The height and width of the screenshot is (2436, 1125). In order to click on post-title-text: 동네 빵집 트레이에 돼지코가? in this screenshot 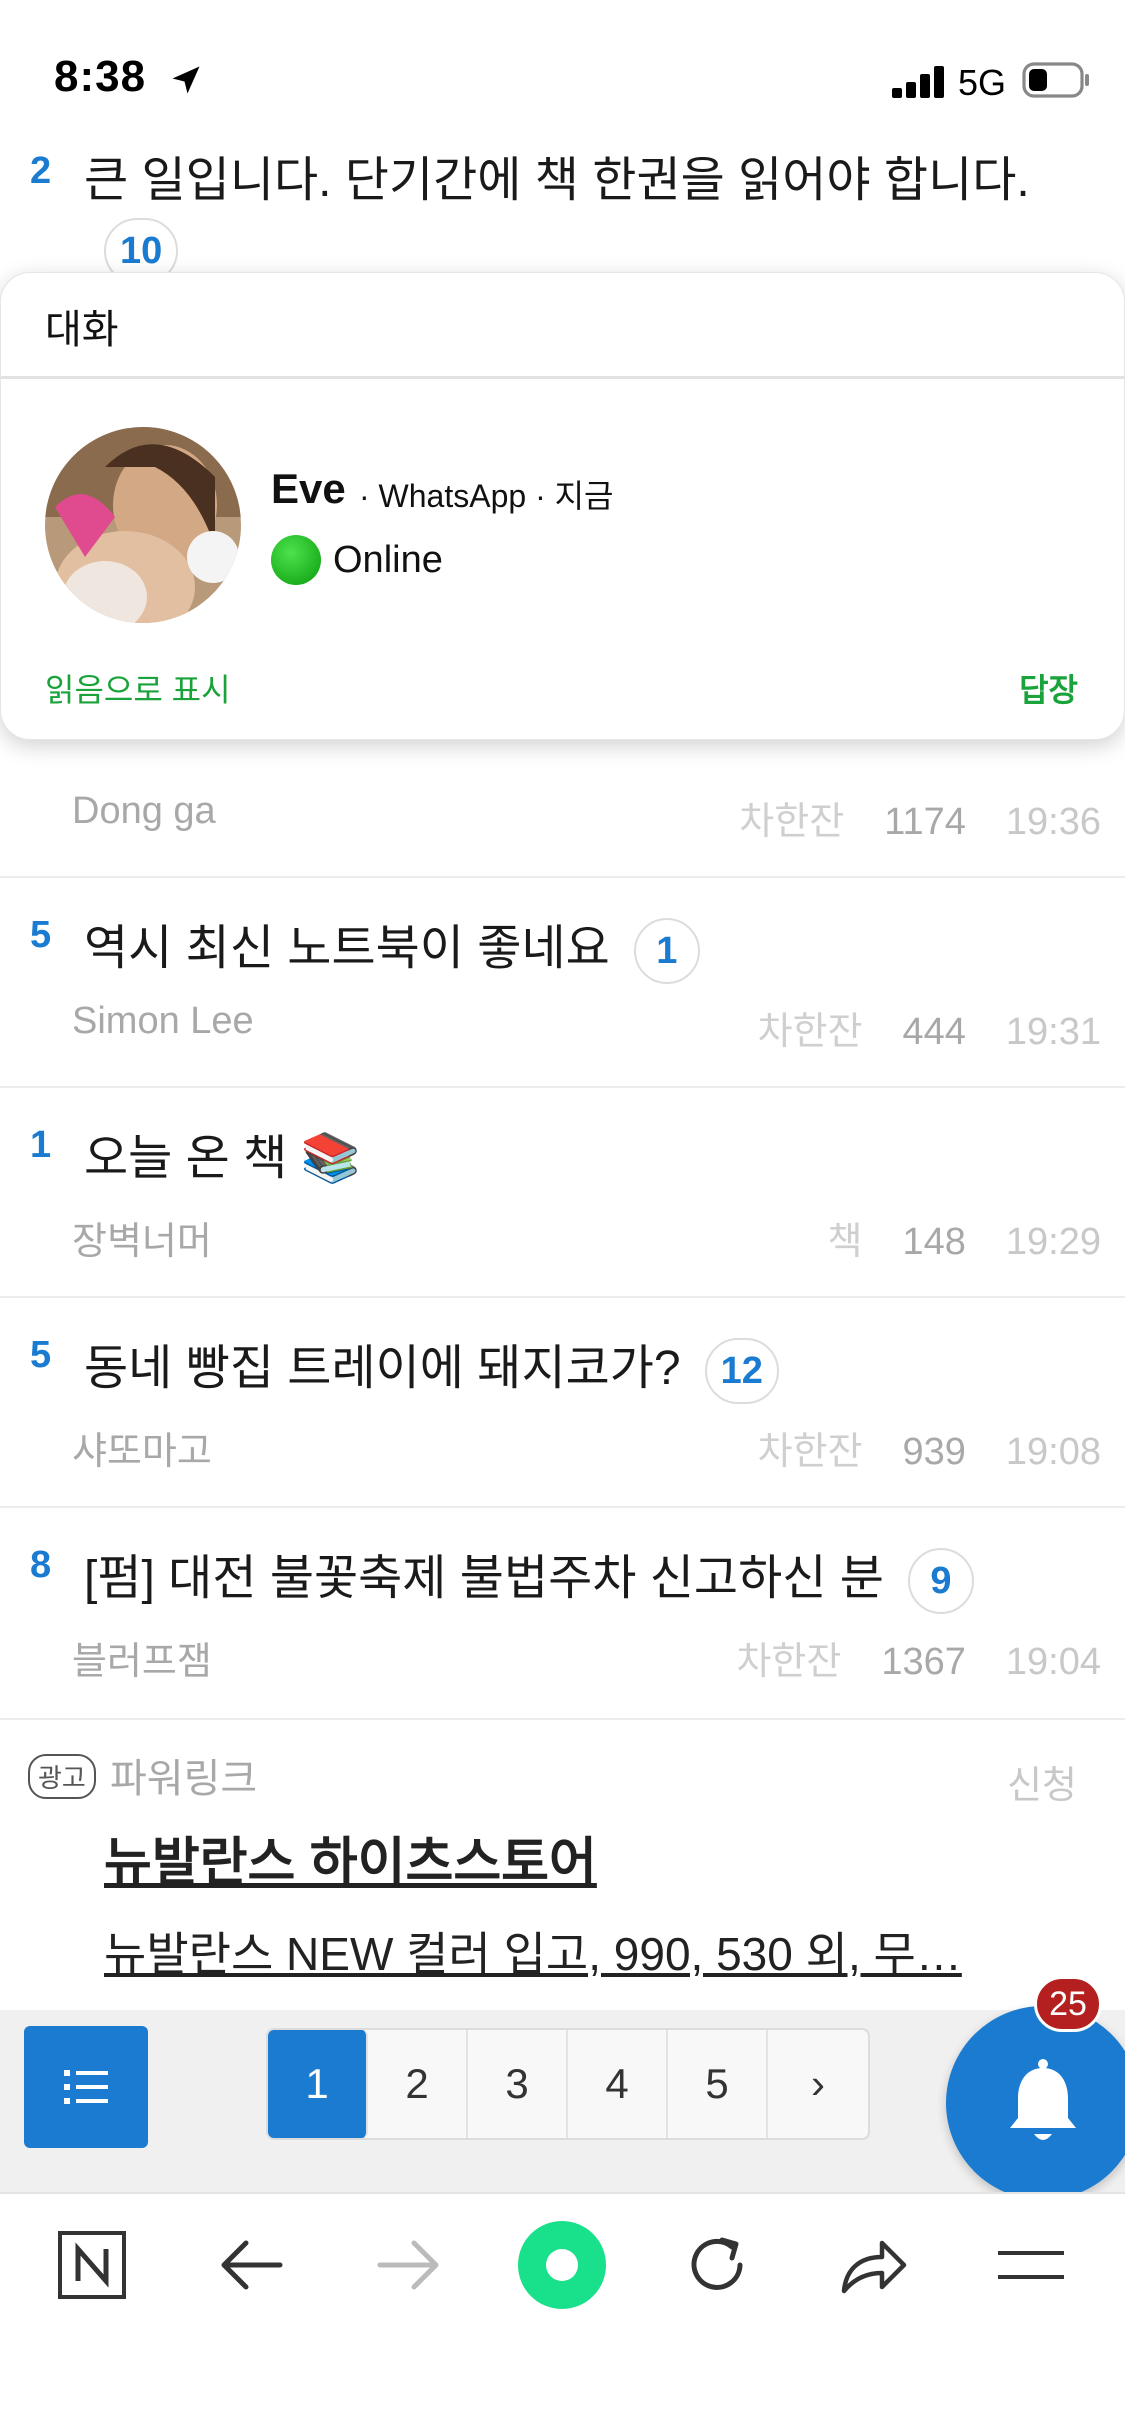, I will do `click(382, 1368)`.